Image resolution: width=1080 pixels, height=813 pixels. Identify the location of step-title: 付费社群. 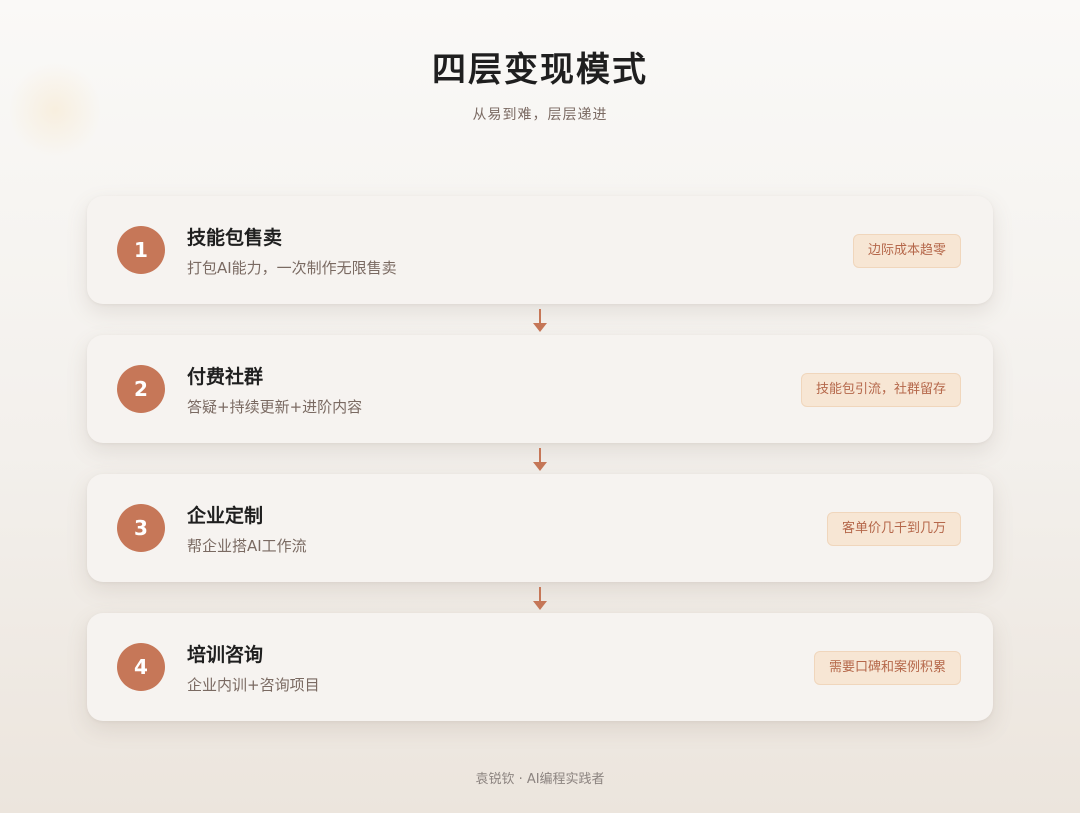
(225, 377).